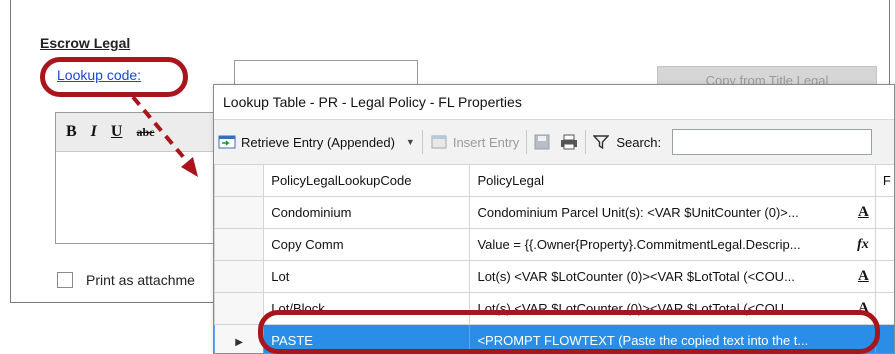 This screenshot has height=354, width=895. I want to click on dropdown-chevron-icon: ▼, so click(410, 142).